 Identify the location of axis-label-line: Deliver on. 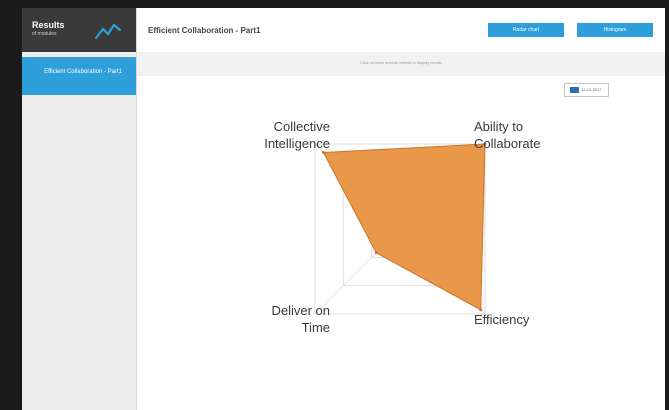
(300, 310).